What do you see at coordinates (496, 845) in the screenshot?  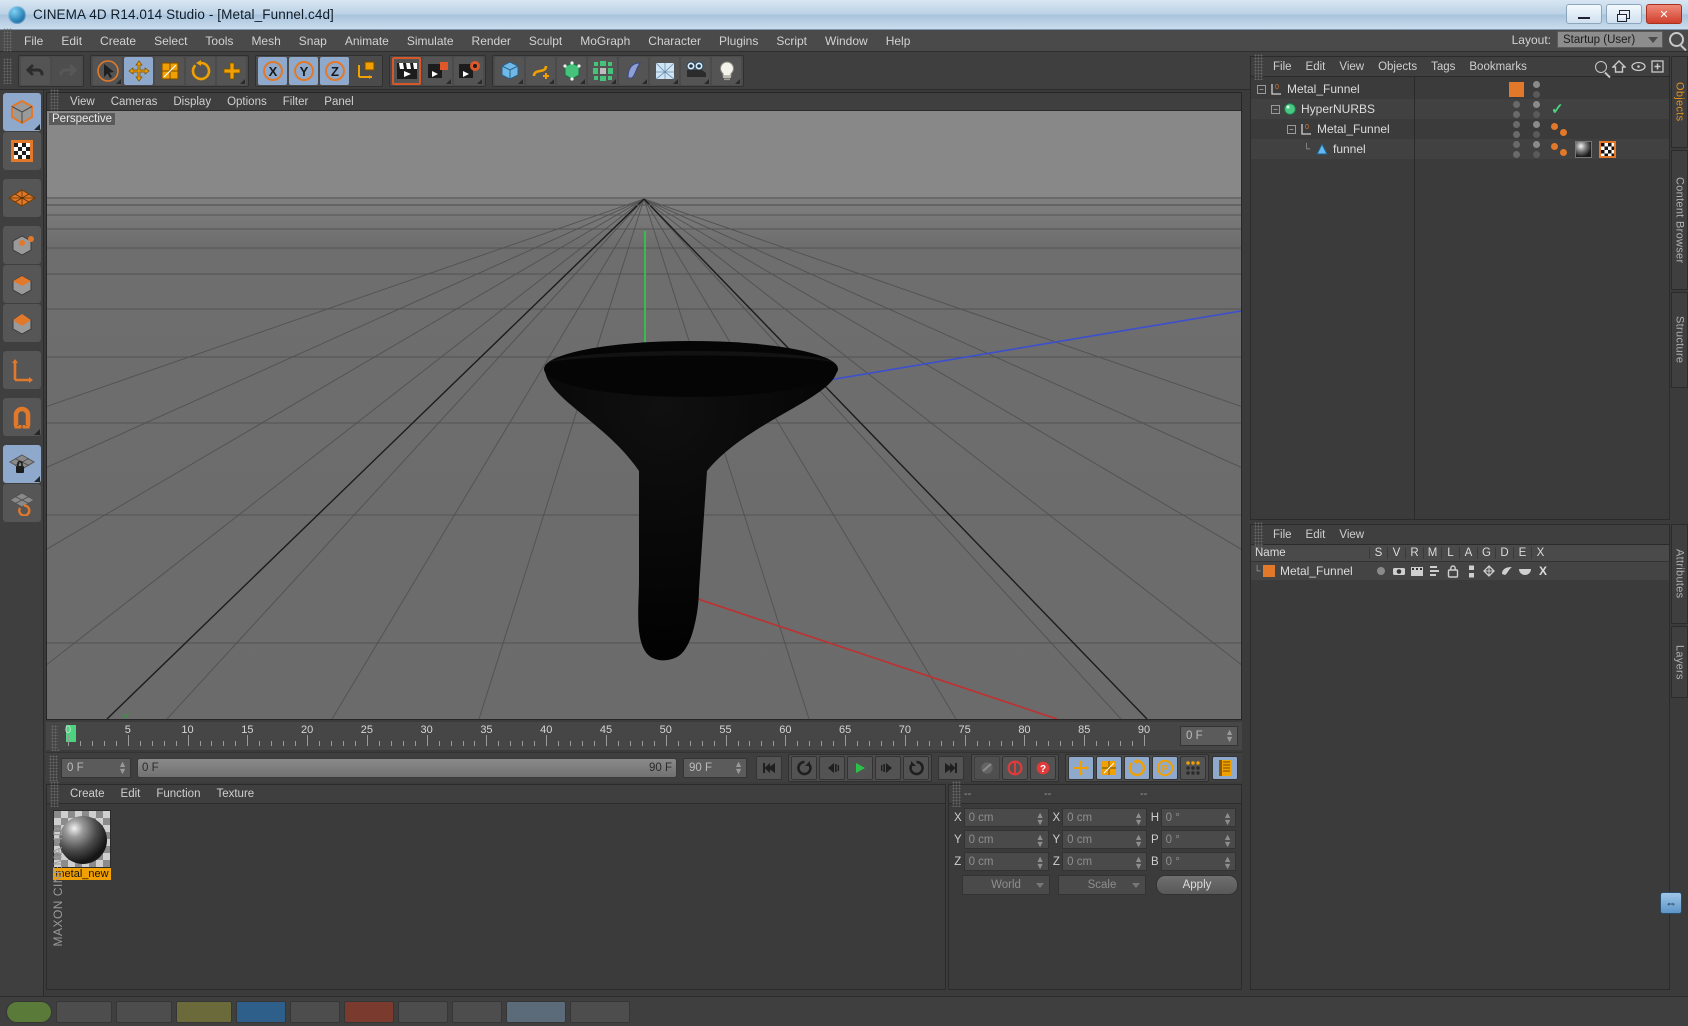 I see `material-list: metal_new` at bounding box center [496, 845].